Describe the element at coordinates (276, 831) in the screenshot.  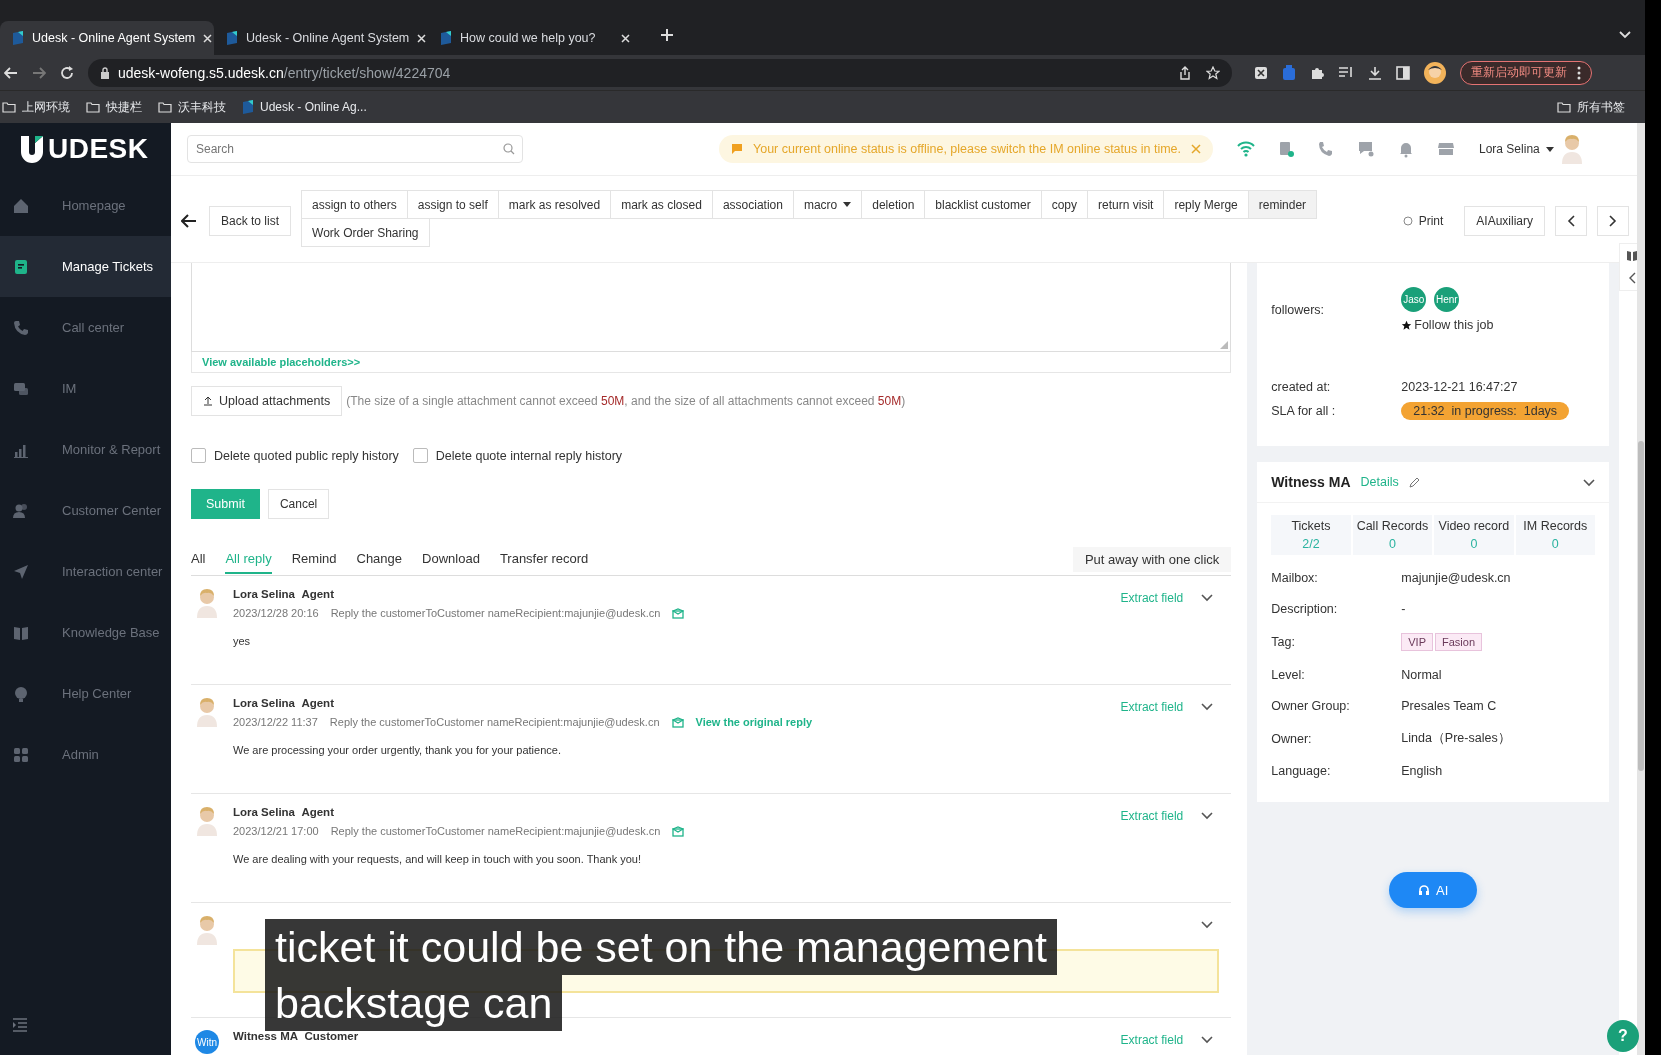
I see `reply-time: 2023/12/21 17:00` at that location.